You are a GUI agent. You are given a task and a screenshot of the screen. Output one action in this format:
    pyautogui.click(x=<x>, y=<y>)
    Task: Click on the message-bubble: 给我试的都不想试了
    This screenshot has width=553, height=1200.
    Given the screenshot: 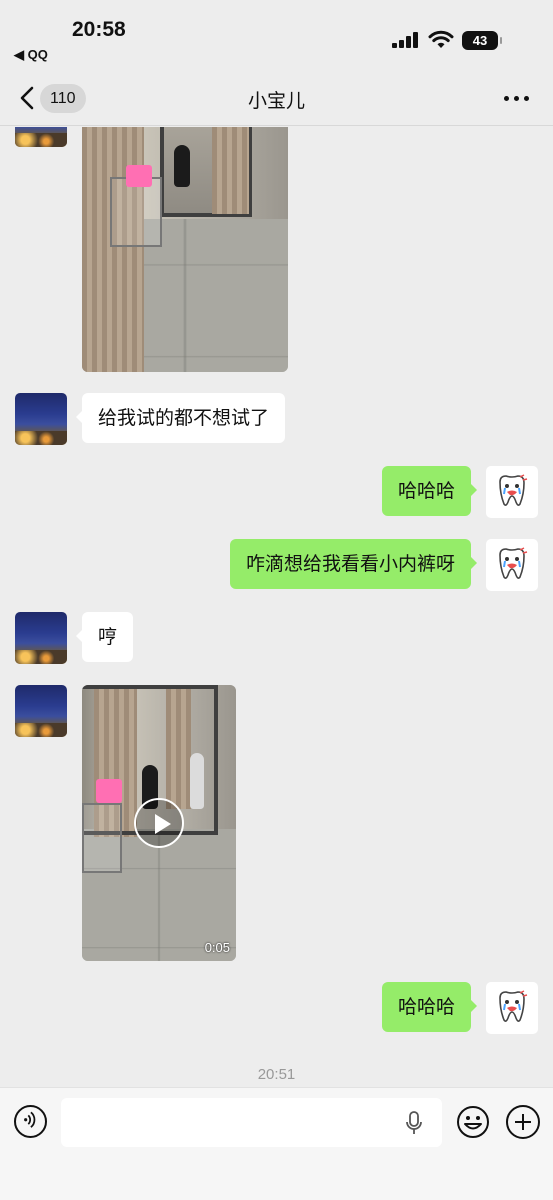 What is the action you would take?
    pyautogui.click(x=180, y=418)
    